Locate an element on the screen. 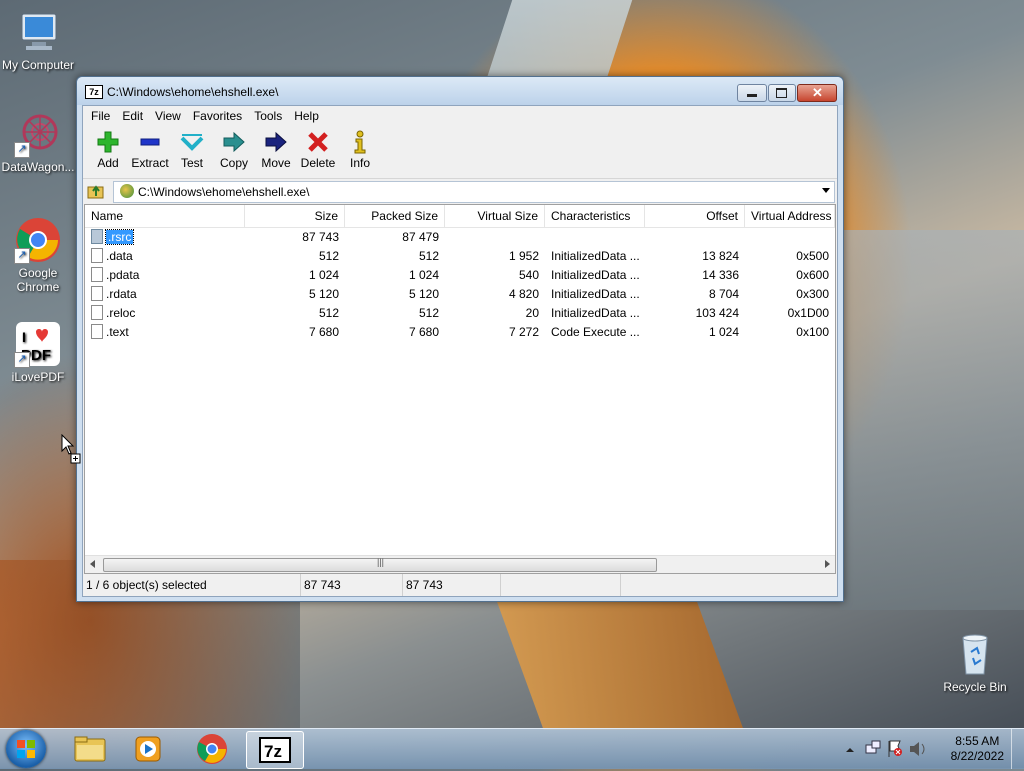  network-icon is located at coordinates (873, 747).